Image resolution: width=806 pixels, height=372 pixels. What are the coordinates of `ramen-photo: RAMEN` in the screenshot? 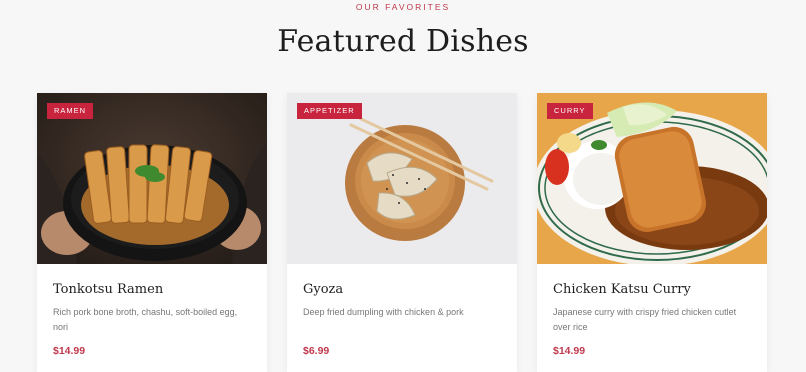 It's located at (152, 178).